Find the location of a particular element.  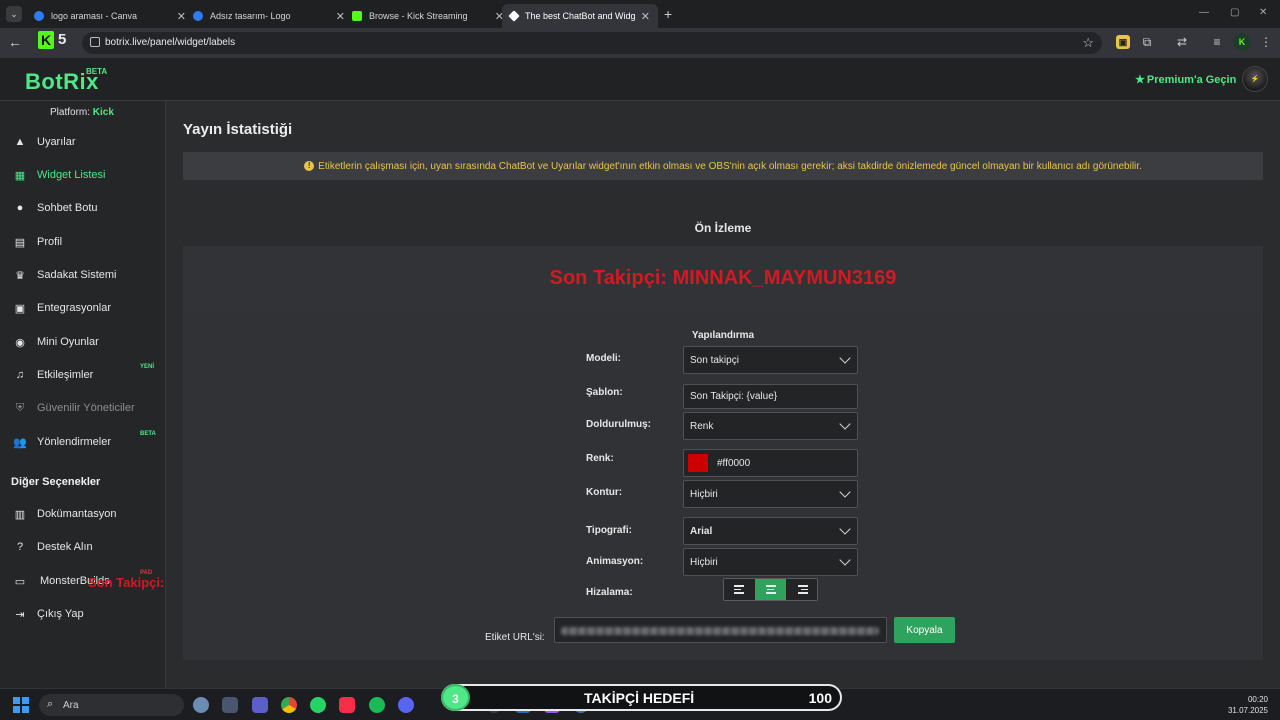

sidebar-item-redirects: 👥 Yönlendirmeler BETA is located at coordinates (83, 442).